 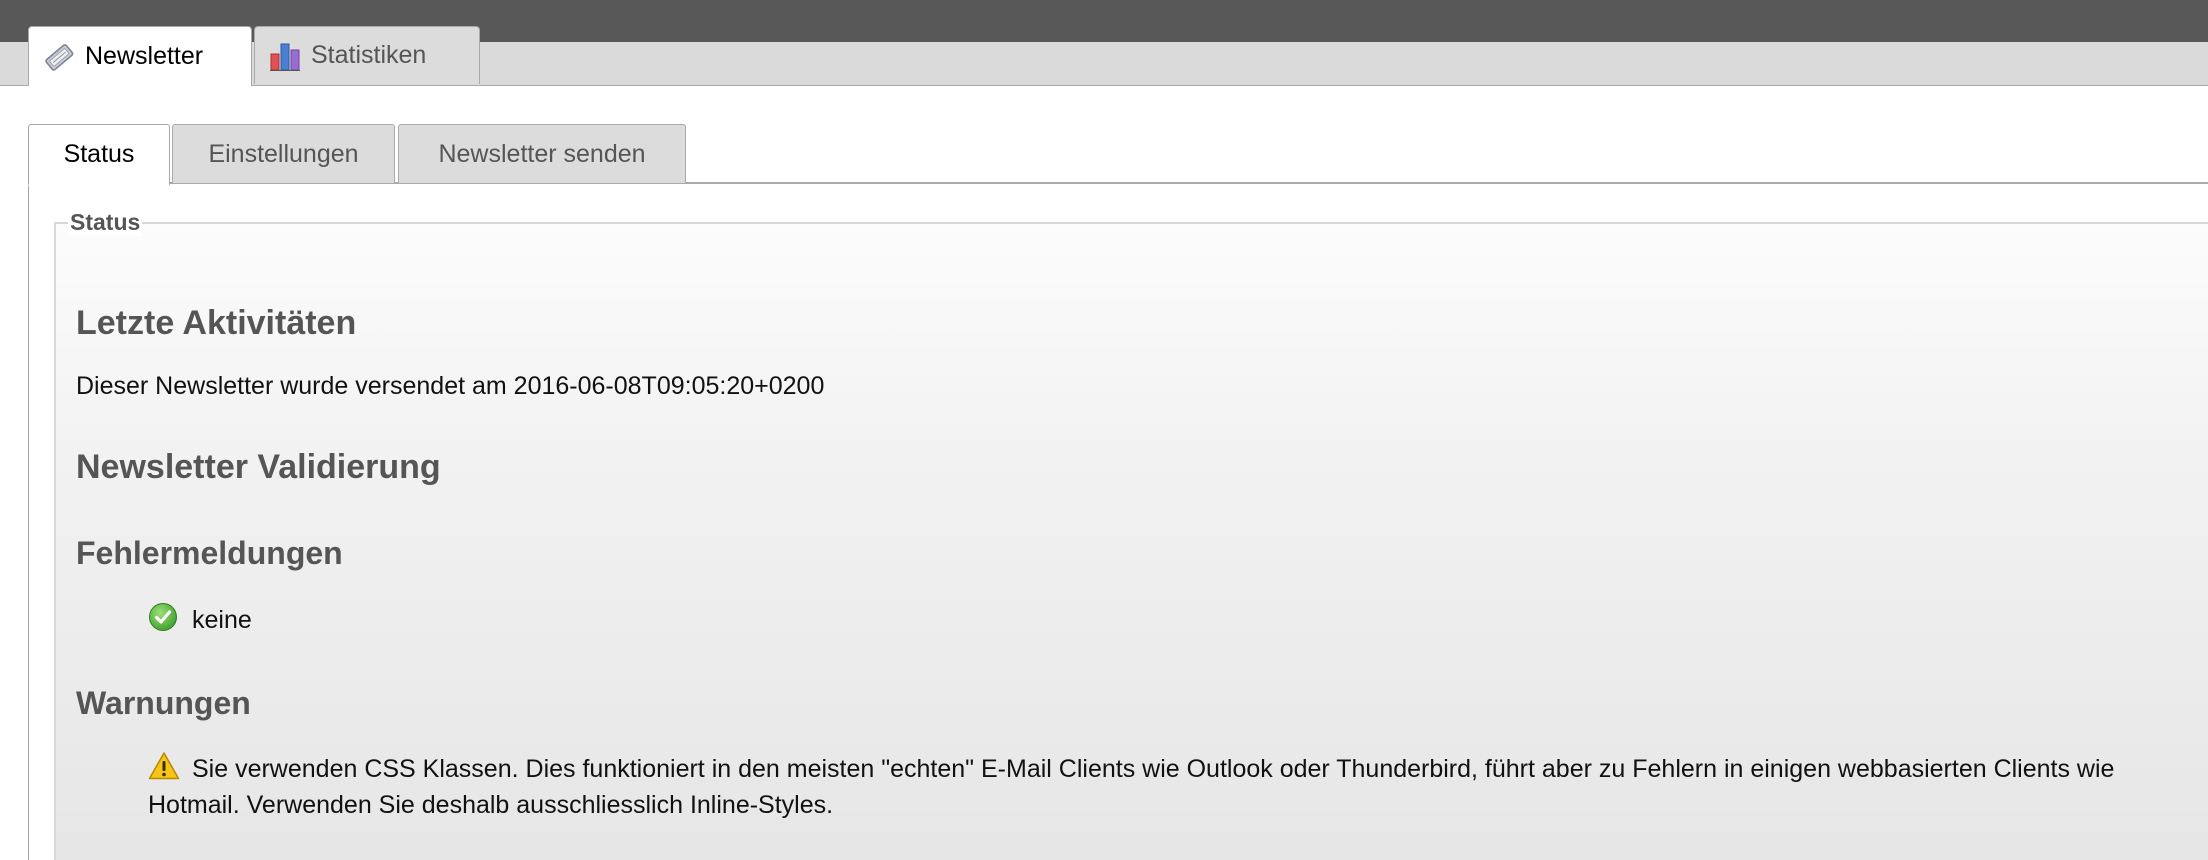 I want to click on tab-status: Status, so click(x=99, y=155).